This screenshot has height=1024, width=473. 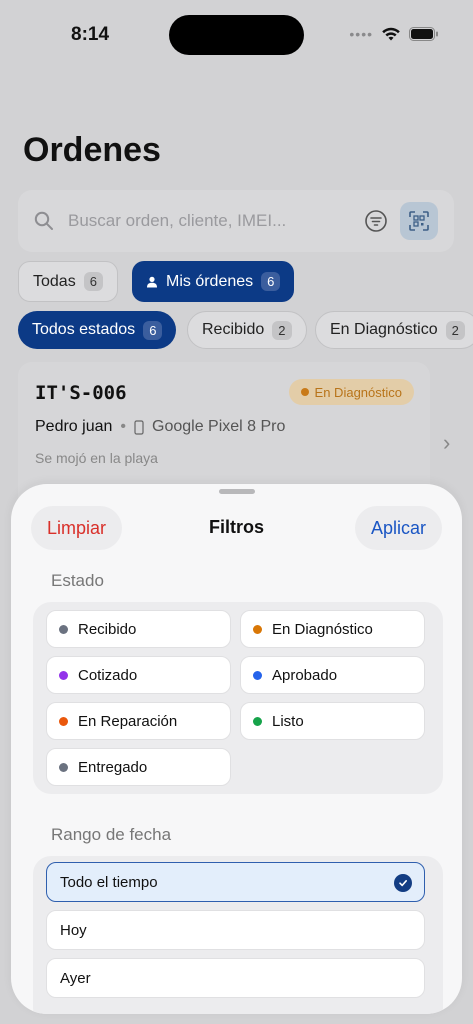 What do you see at coordinates (54, 281) in the screenshot?
I see `tab-label: Todas` at bounding box center [54, 281].